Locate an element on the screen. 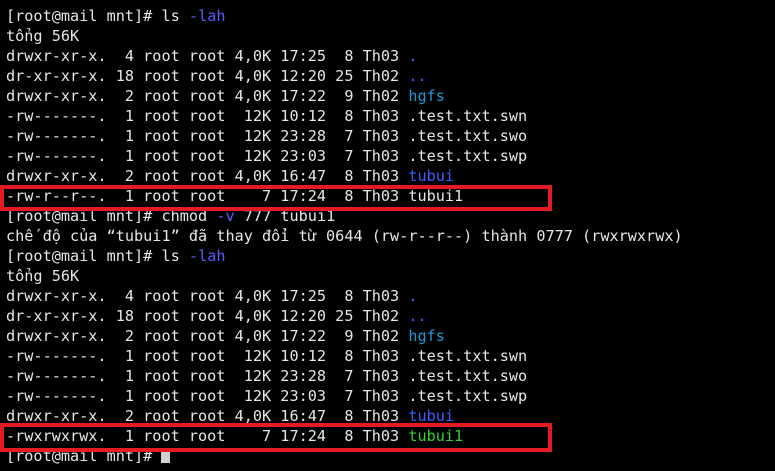  command-flag: -v is located at coordinates (225, 216).